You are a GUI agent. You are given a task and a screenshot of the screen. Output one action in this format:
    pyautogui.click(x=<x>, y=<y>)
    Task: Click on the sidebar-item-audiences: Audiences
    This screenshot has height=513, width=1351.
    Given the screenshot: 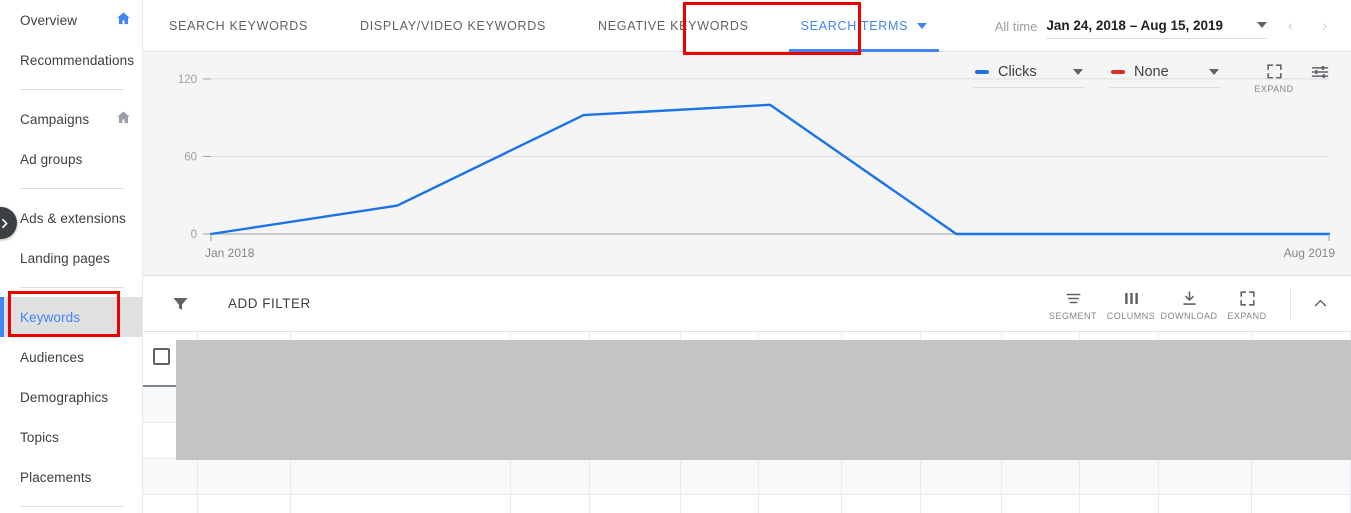 What is the action you would take?
    pyautogui.click(x=71, y=357)
    